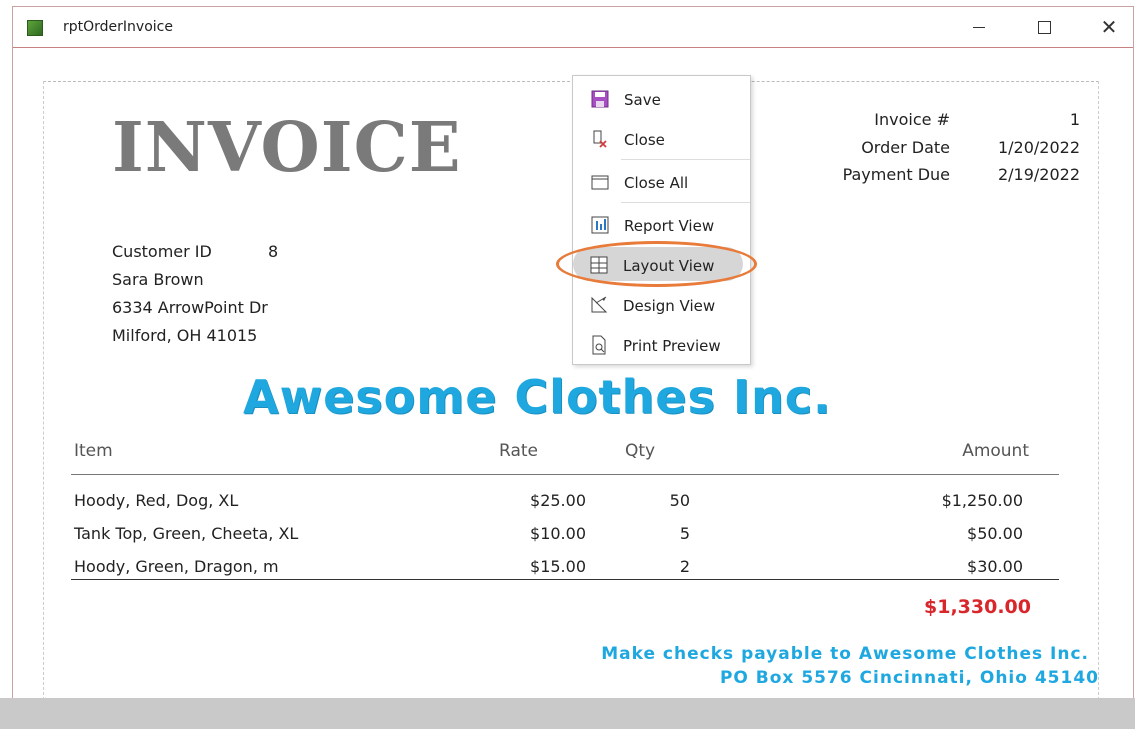 The height and width of the screenshot is (729, 1135). I want to click on row-item: Hoody, Green, Dragon, m, so click(176, 566).